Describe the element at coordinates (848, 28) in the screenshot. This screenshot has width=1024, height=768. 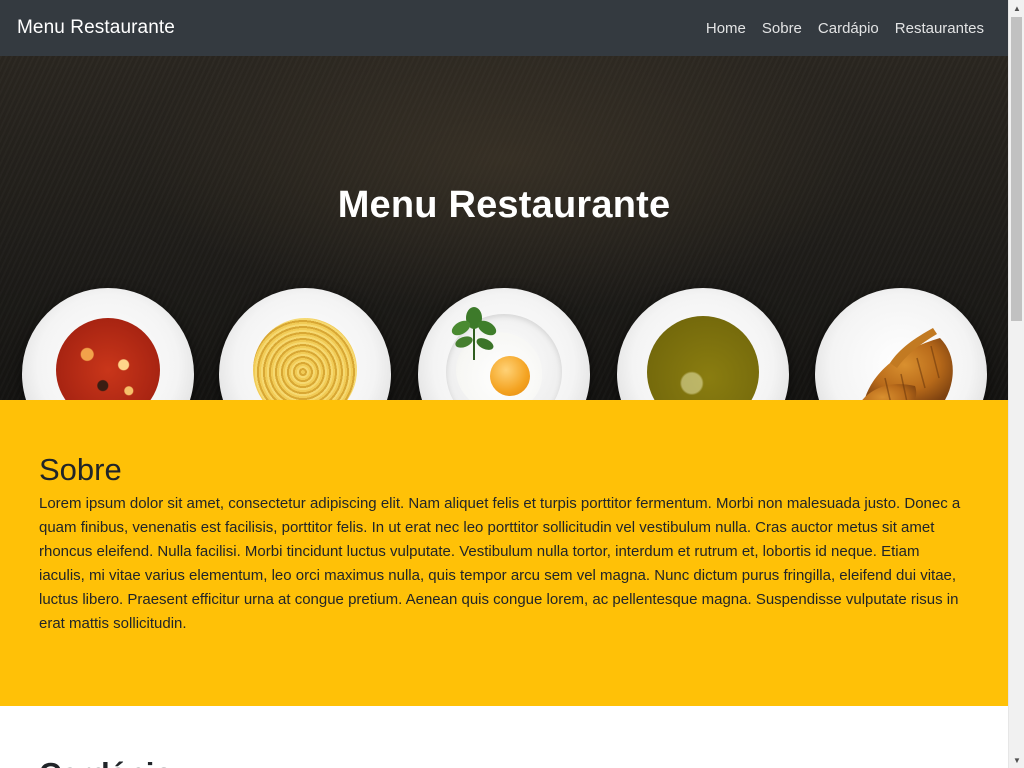
I see `nav-link-cardapio: Cardápio` at that location.